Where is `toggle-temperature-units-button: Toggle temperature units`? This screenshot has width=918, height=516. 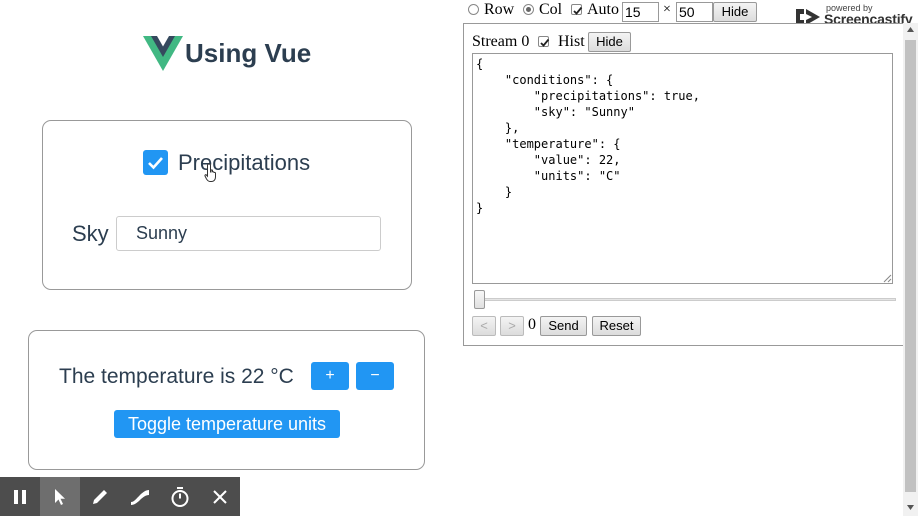
toggle-temperature-units-button: Toggle temperature units is located at coordinates (227, 424).